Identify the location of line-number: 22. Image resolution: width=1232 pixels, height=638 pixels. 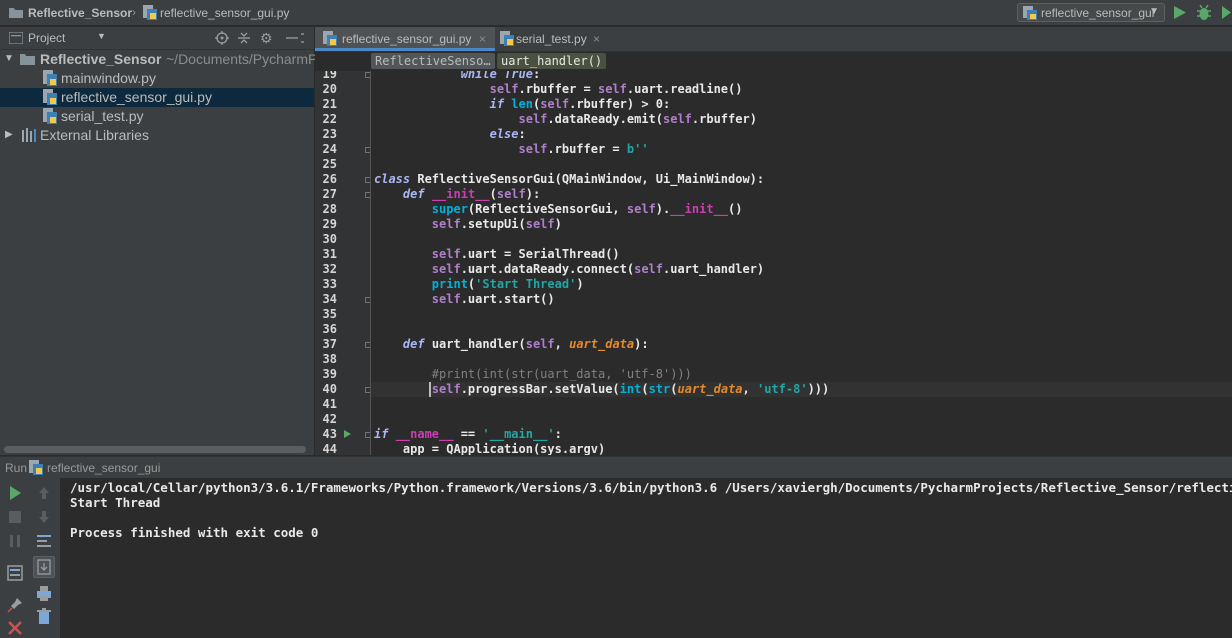
(329, 119).